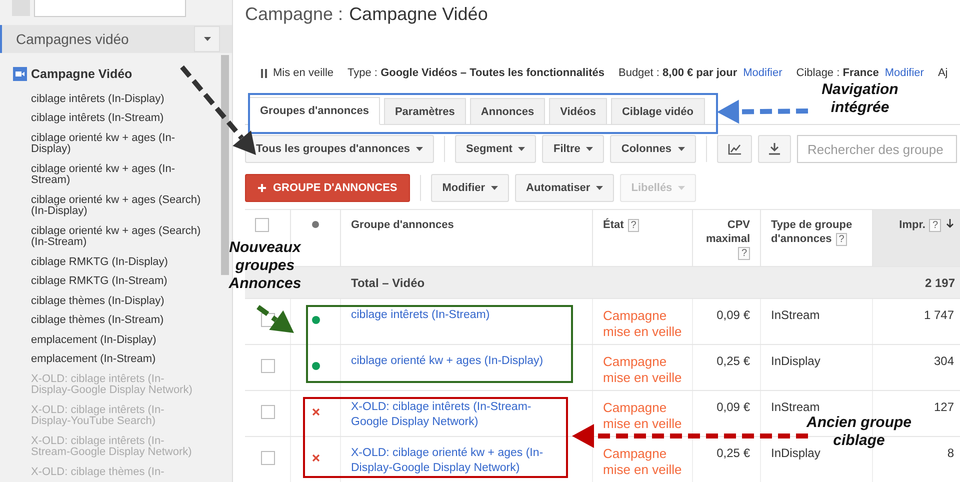 This screenshot has width=960, height=482. What do you see at coordinates (657, 111) in the screenshot?
I see `tab: Ciblage vidéo` at bounding box center [657, 111].